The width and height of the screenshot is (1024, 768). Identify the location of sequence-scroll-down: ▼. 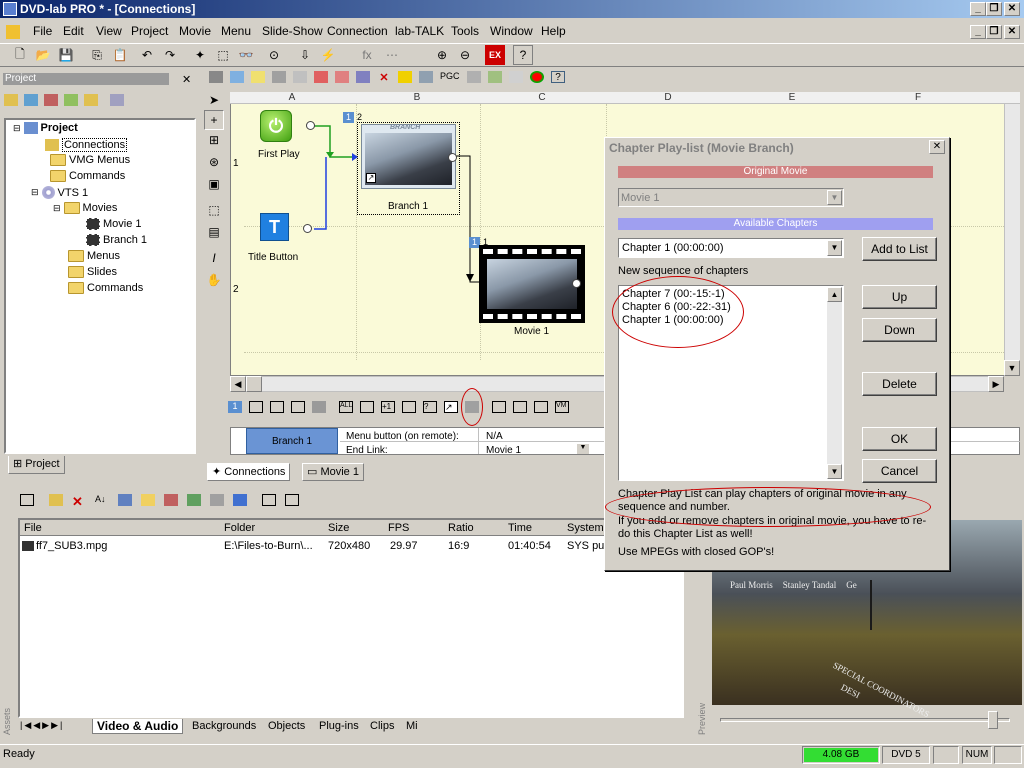
(834, 471).